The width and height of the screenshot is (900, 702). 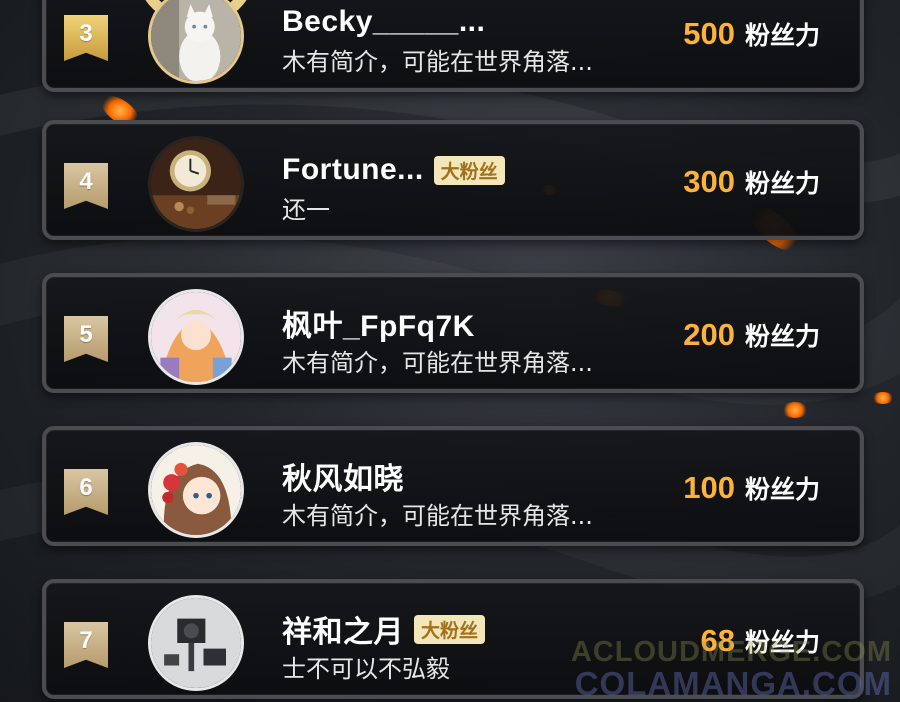 I want to click on watermark: ACLOUDMERGE.COM COLAMANGA.COM, so click(x=731, y=668).